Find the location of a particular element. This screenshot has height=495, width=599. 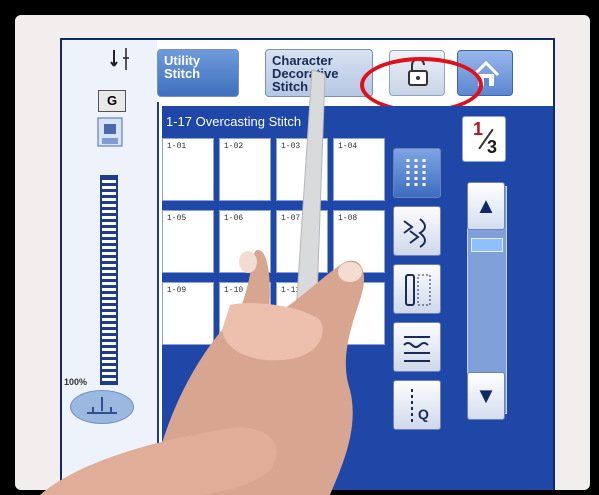

decorative-stitch-icon is located at coordinates (416, 349).